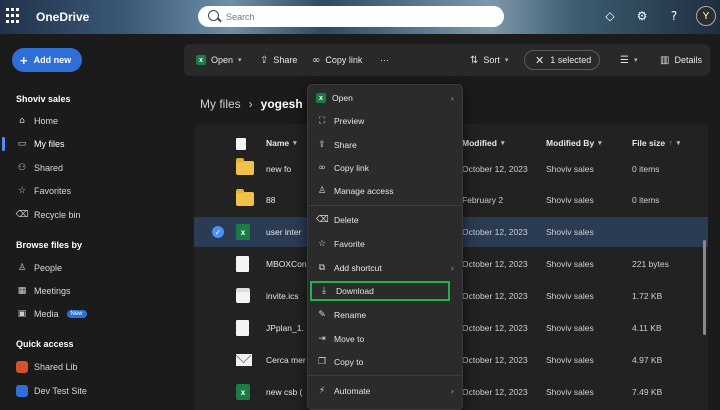 This screenshot has width=720, height=410. I want to click on menu-item-automate: ⚡ Automate ›, so click(385, 391).